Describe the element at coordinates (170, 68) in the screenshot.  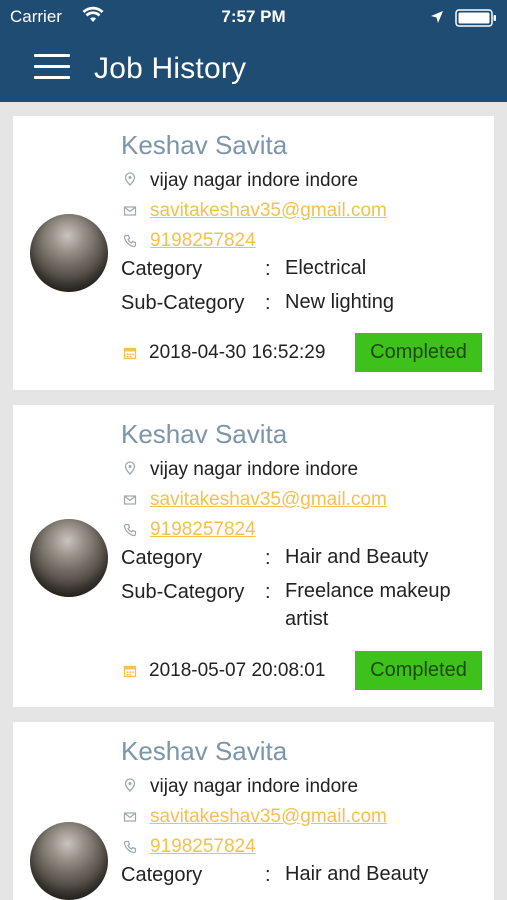
I see `page-title: Job History` at that location.